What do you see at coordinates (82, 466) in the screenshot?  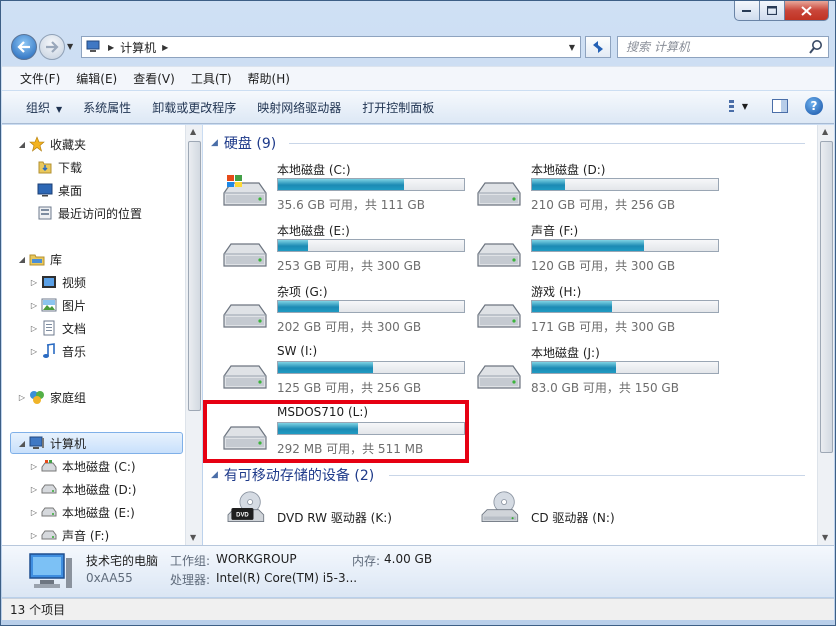 I see `nav-drive-c: ▷ 本地磁盘 (C:)` at bounding box center [82, 466].